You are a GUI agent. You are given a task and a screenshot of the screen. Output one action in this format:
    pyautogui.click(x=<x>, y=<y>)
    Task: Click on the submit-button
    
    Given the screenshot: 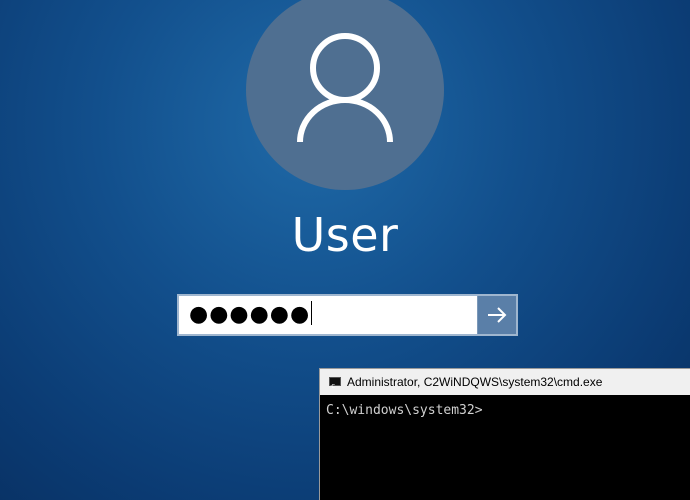 What is the action you would take?
    pyautogui.click(x=496, y=315)
    